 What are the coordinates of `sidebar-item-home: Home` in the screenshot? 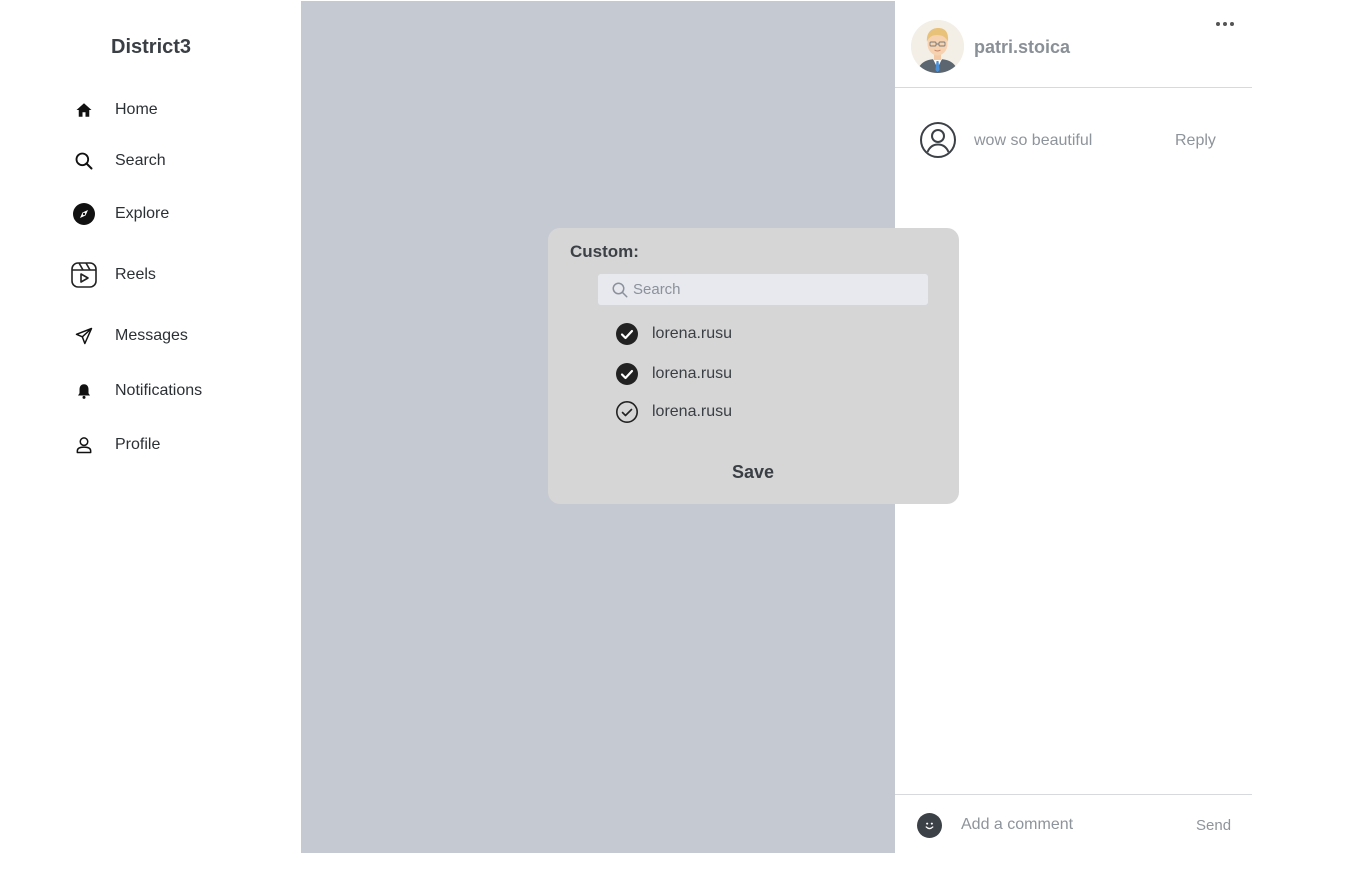 It's located at (114, 110).